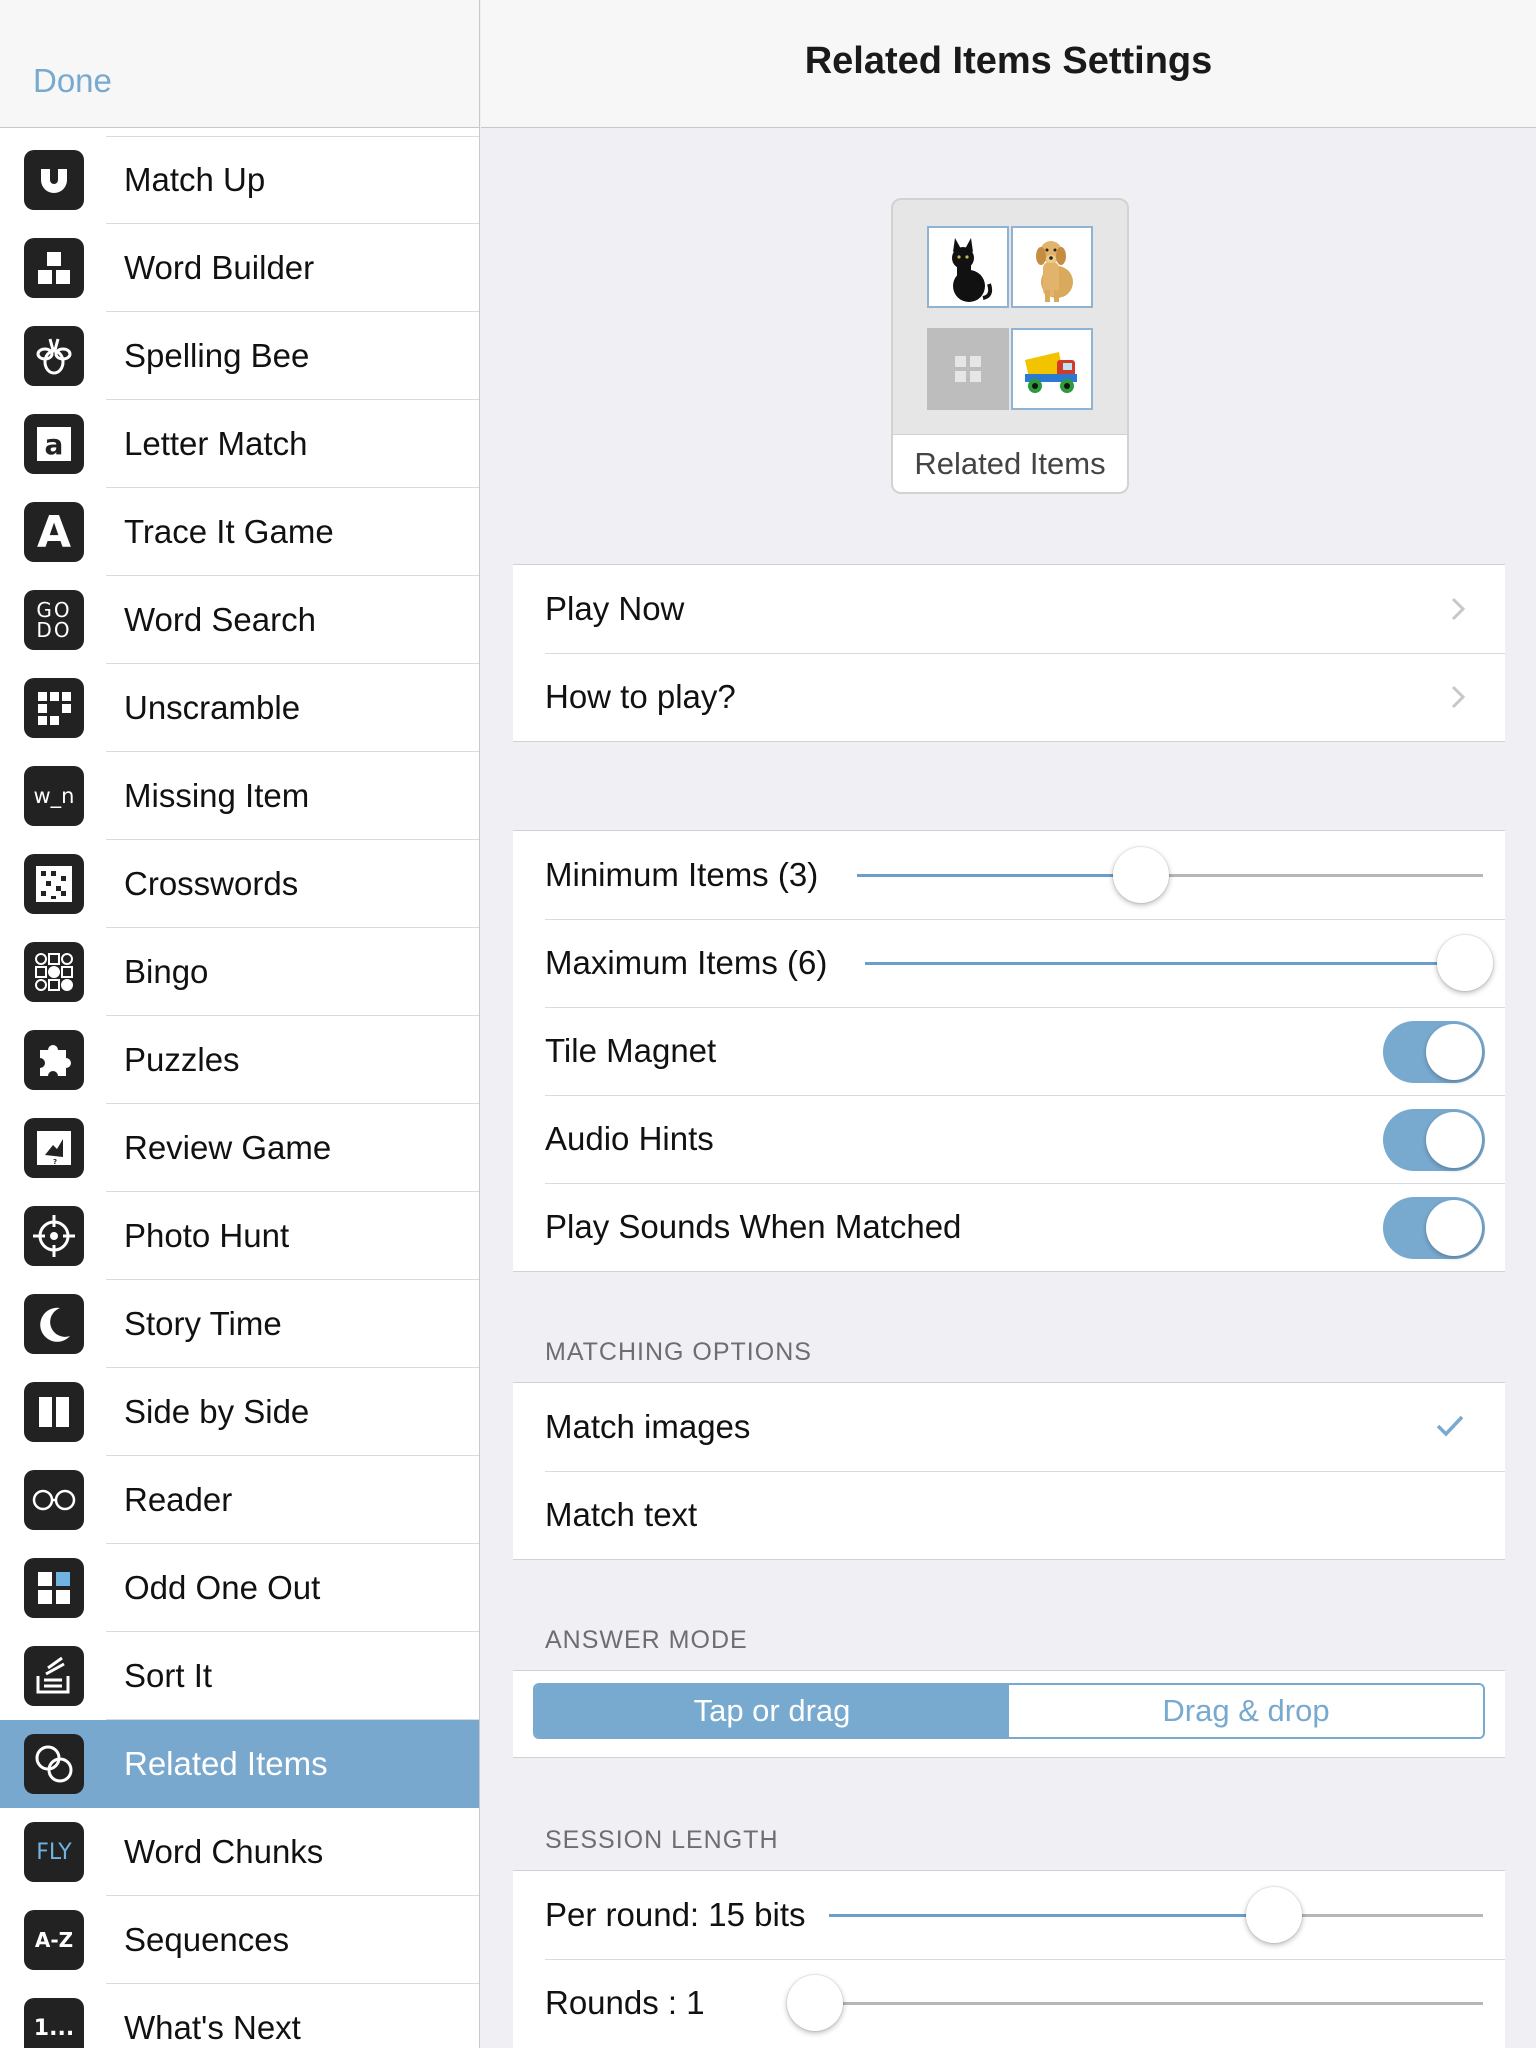 Image resolution: width=1536 pixels, height=2048 pixels. Describe the element at coordinates (621, 1514) in the screenshot. I see `match-text-label: Match text` at that location.